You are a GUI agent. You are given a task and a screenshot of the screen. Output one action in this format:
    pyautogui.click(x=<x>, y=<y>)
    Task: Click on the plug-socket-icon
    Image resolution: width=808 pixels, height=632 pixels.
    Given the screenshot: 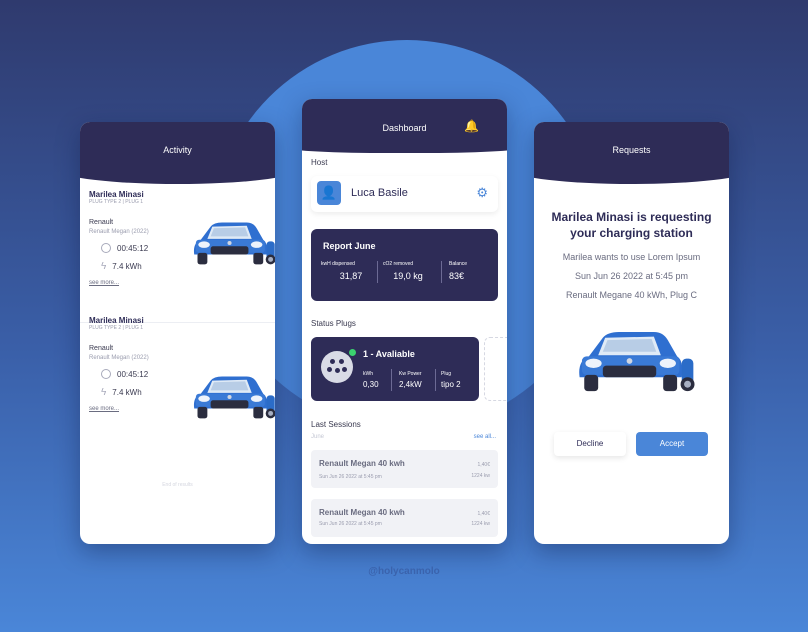 What is the action you would take?
    pyautogui.click(x=337, y=367)
    